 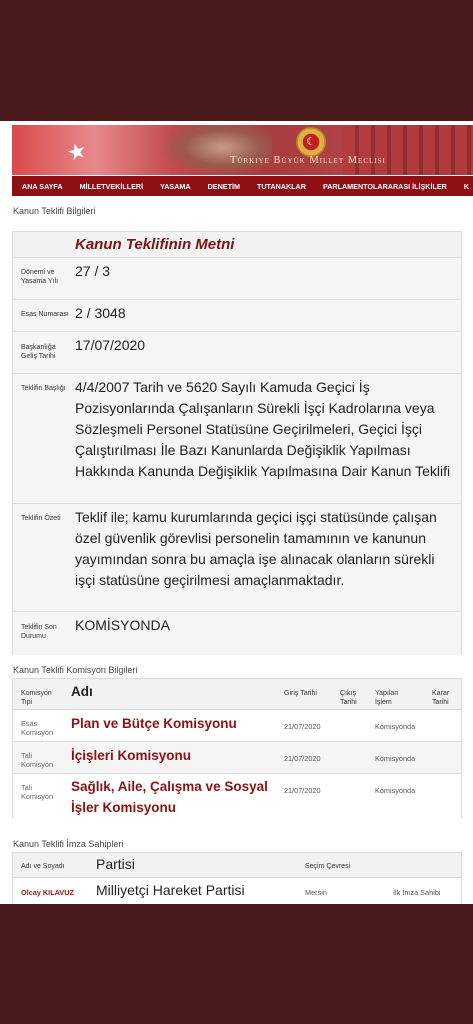 I want to click on section-title-commission: Kanun Teklifi Komisyon Bilgileri, so click(x=75, y=670).